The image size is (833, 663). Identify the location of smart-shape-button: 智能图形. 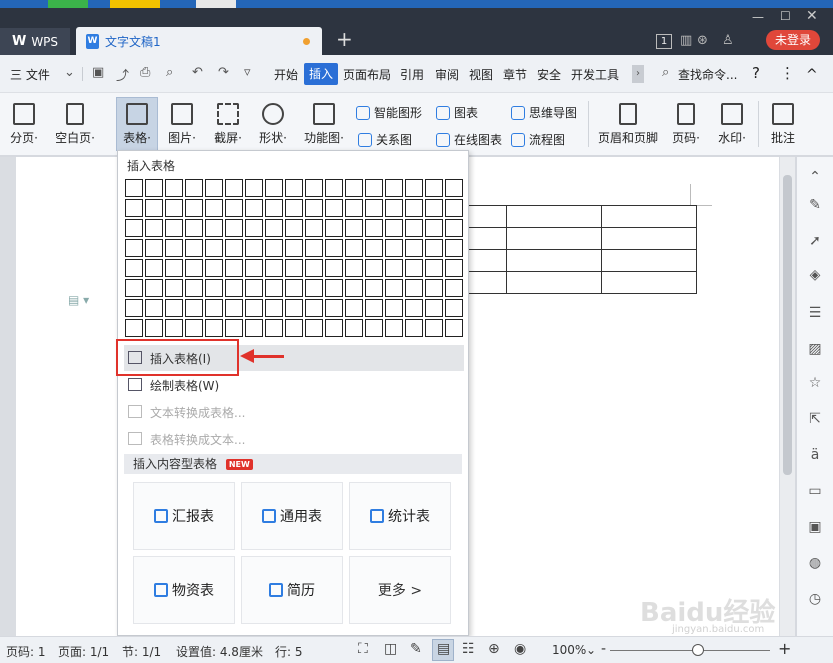
(389, 112).